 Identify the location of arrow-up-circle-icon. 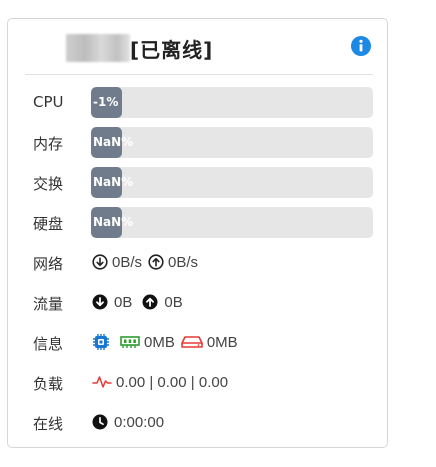
(156, 262).